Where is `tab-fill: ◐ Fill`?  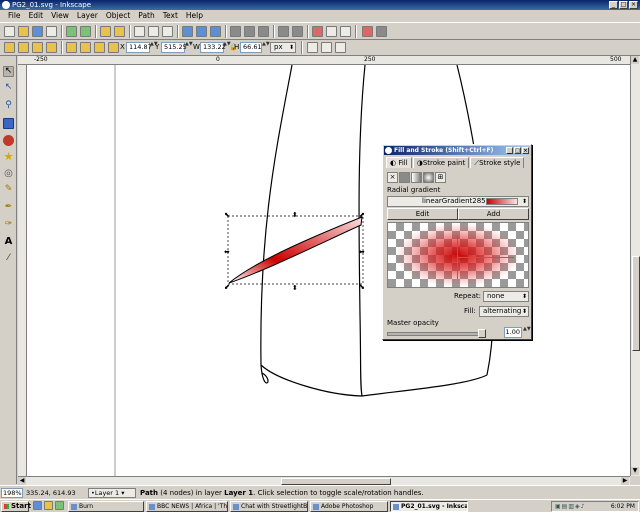
tab-fill: ◐ Fill is located at coordinates (399, 162).